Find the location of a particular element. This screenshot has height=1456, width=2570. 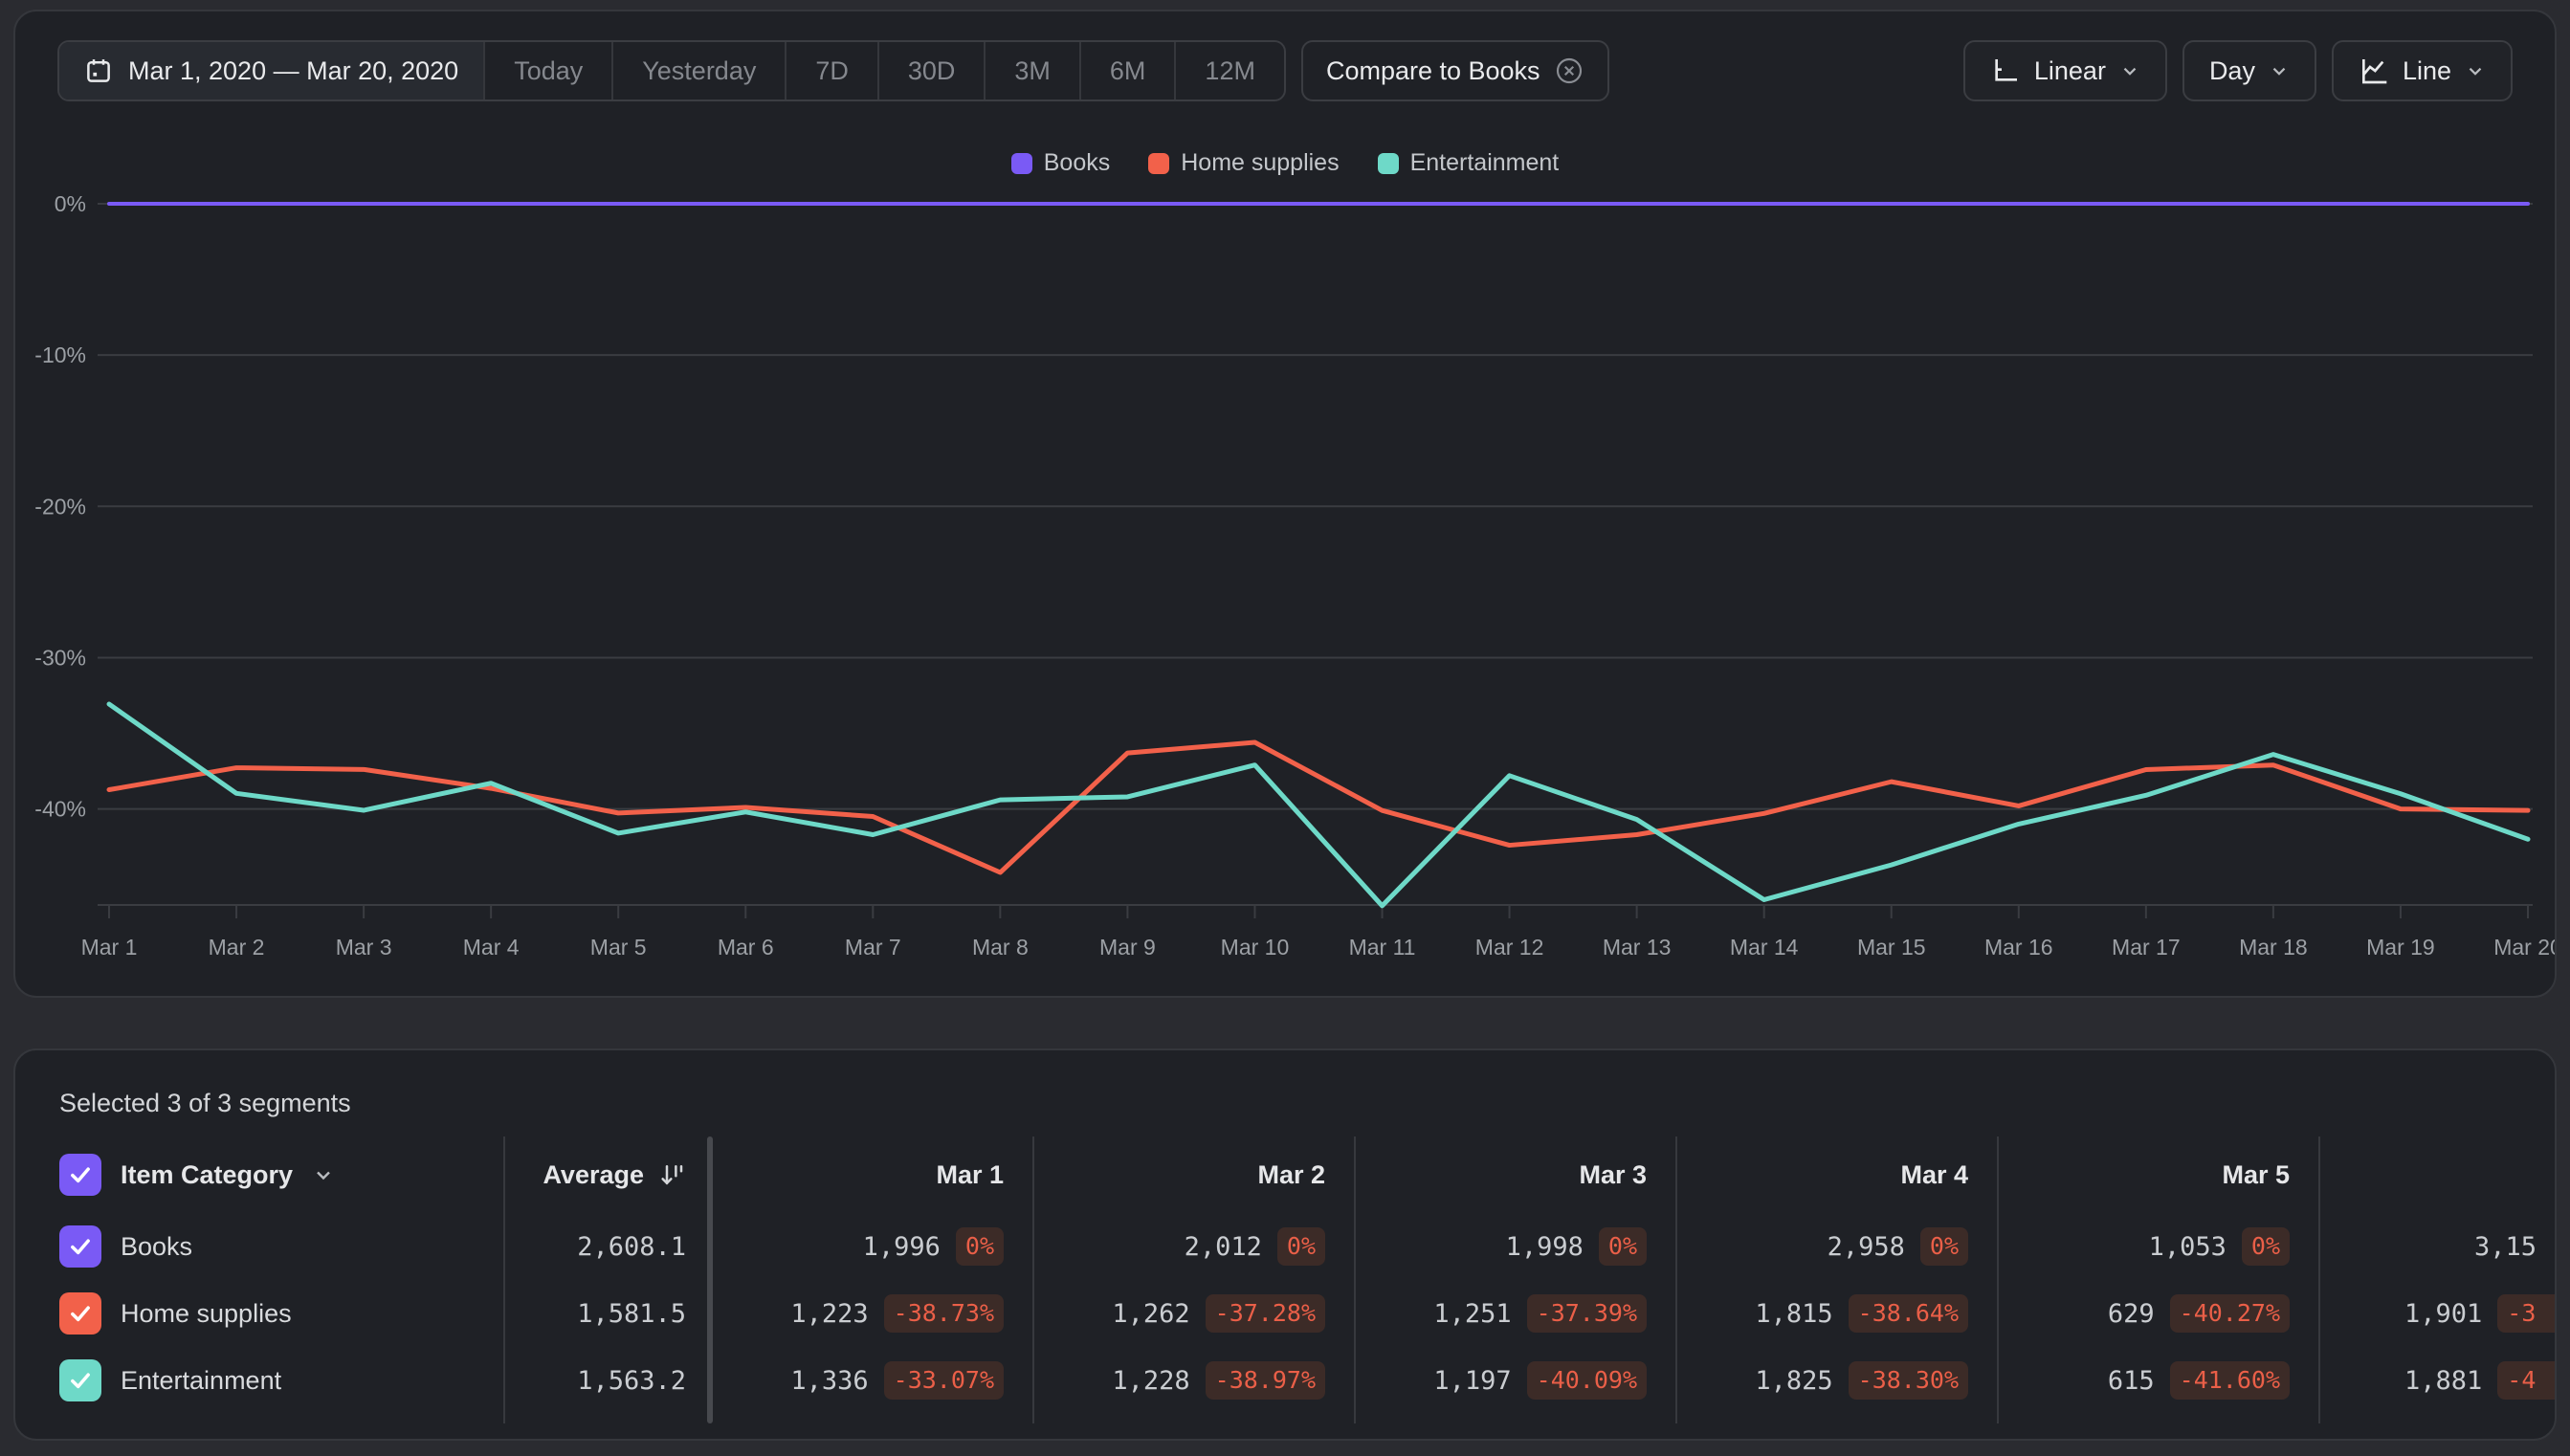

row-home-supplies: Home supplies is located at coordinates (281, 1314).